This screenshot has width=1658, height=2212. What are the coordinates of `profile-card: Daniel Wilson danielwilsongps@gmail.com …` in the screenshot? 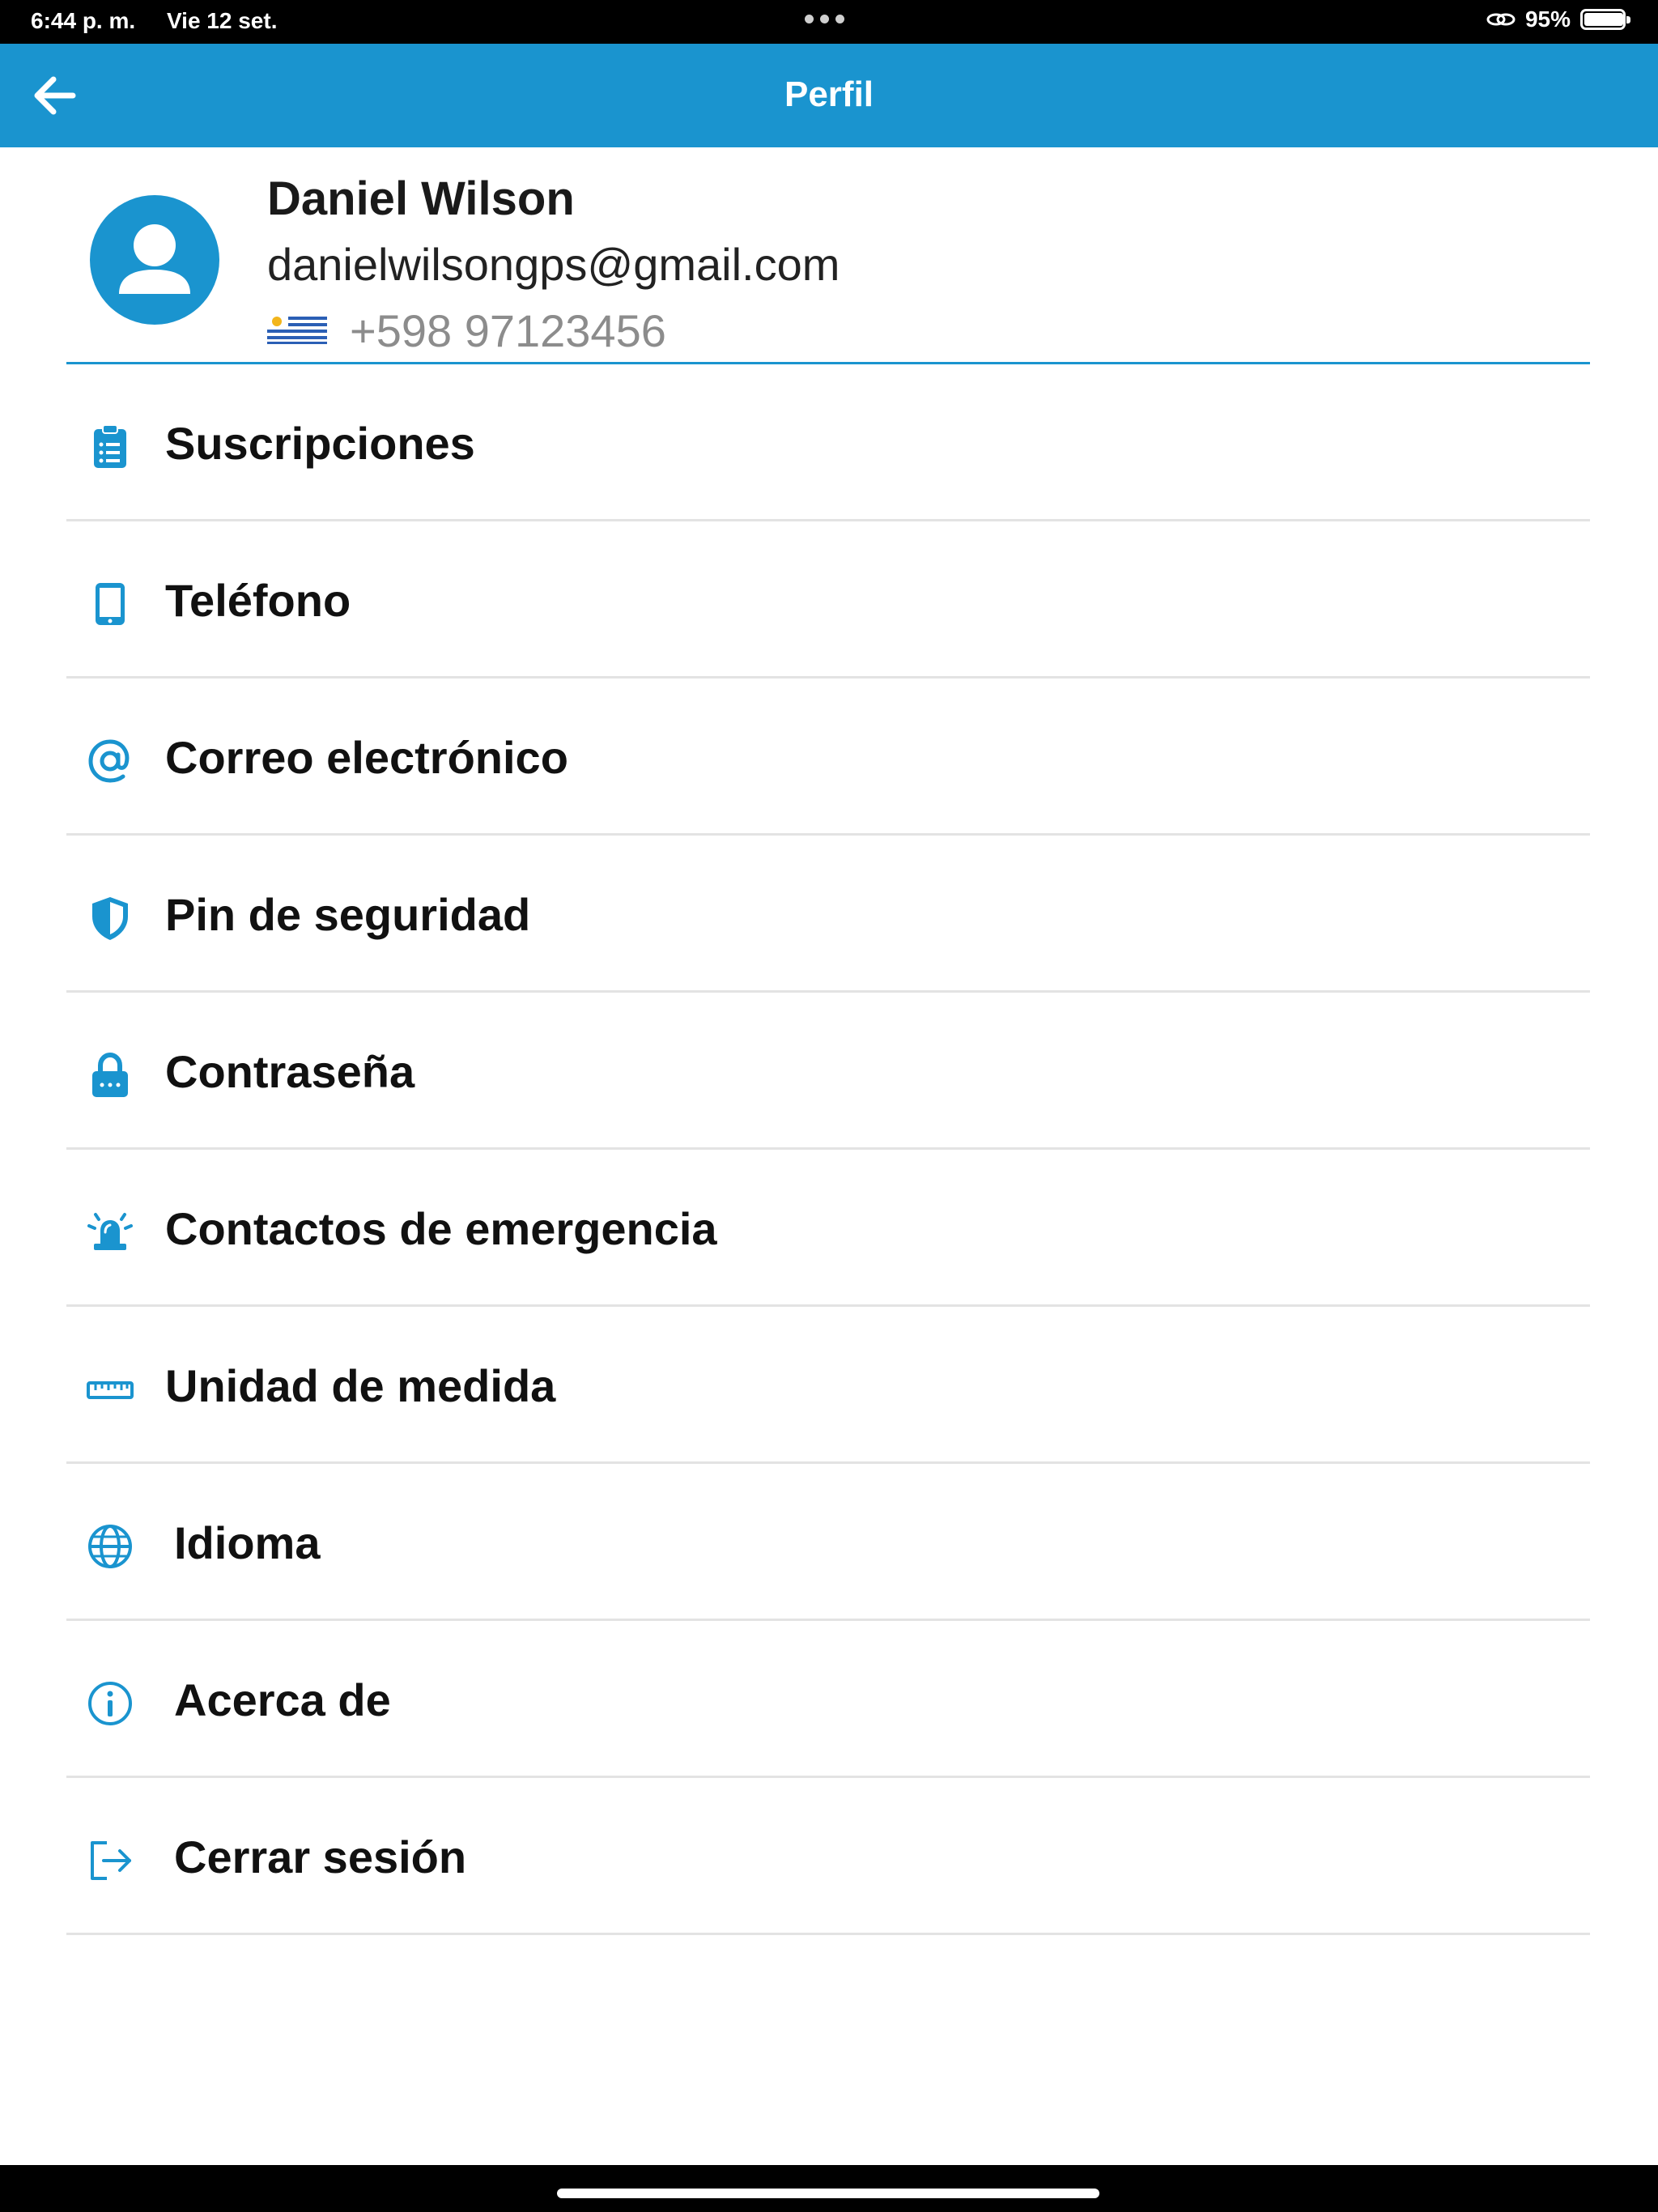 It's located at (828, 256).